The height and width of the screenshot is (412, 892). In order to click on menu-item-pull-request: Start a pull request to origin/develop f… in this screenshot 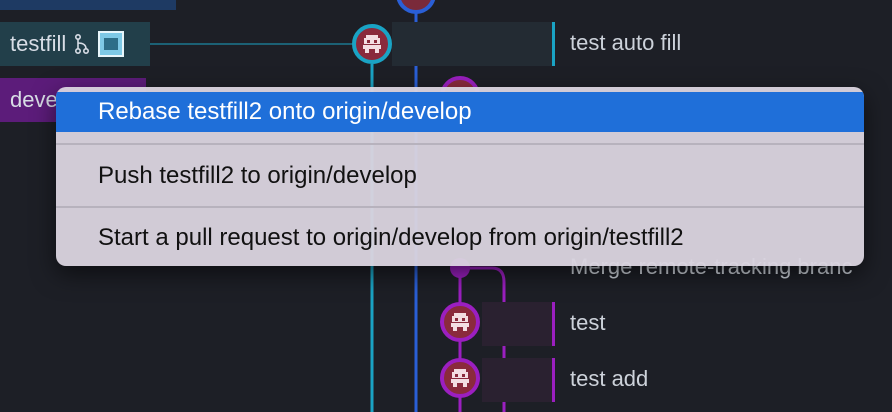, I will do `click(460, 238)`.